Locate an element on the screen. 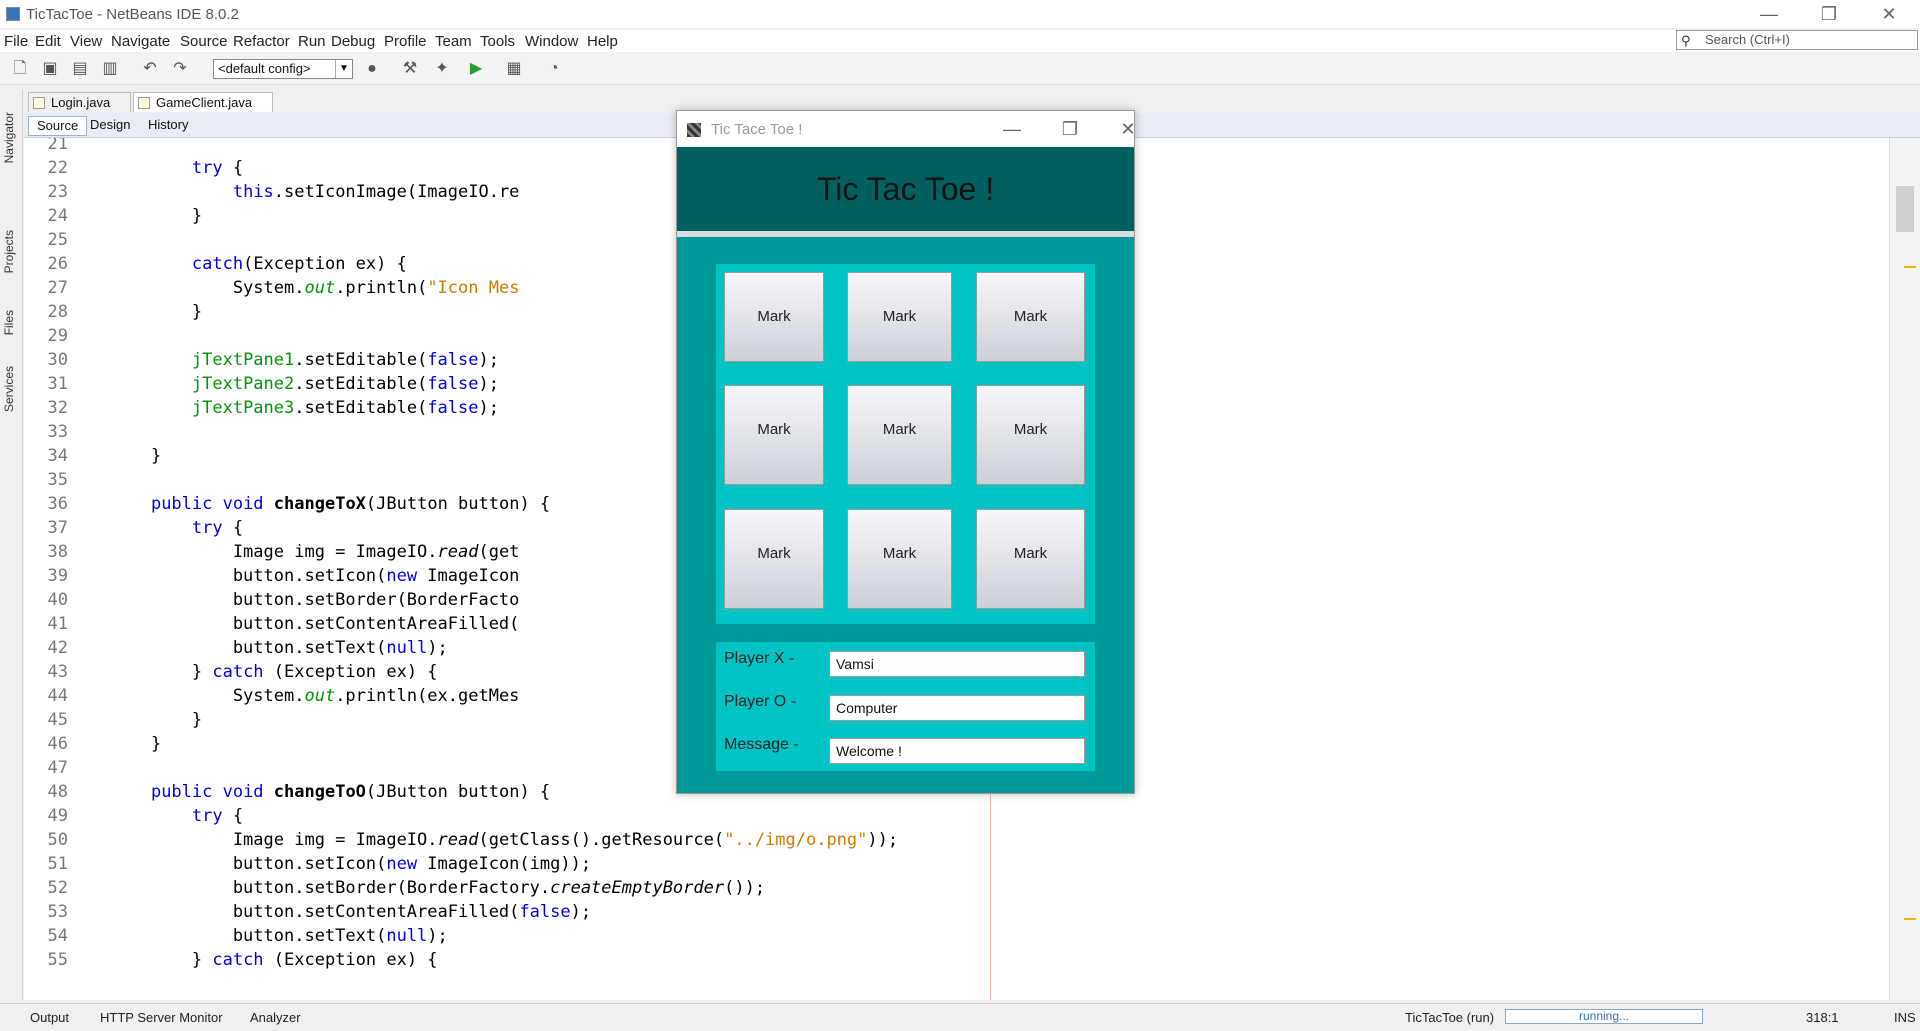 This screenshot has height=1031, width=1920. redo-icon: ↷ is located at coordinates (180, 69).